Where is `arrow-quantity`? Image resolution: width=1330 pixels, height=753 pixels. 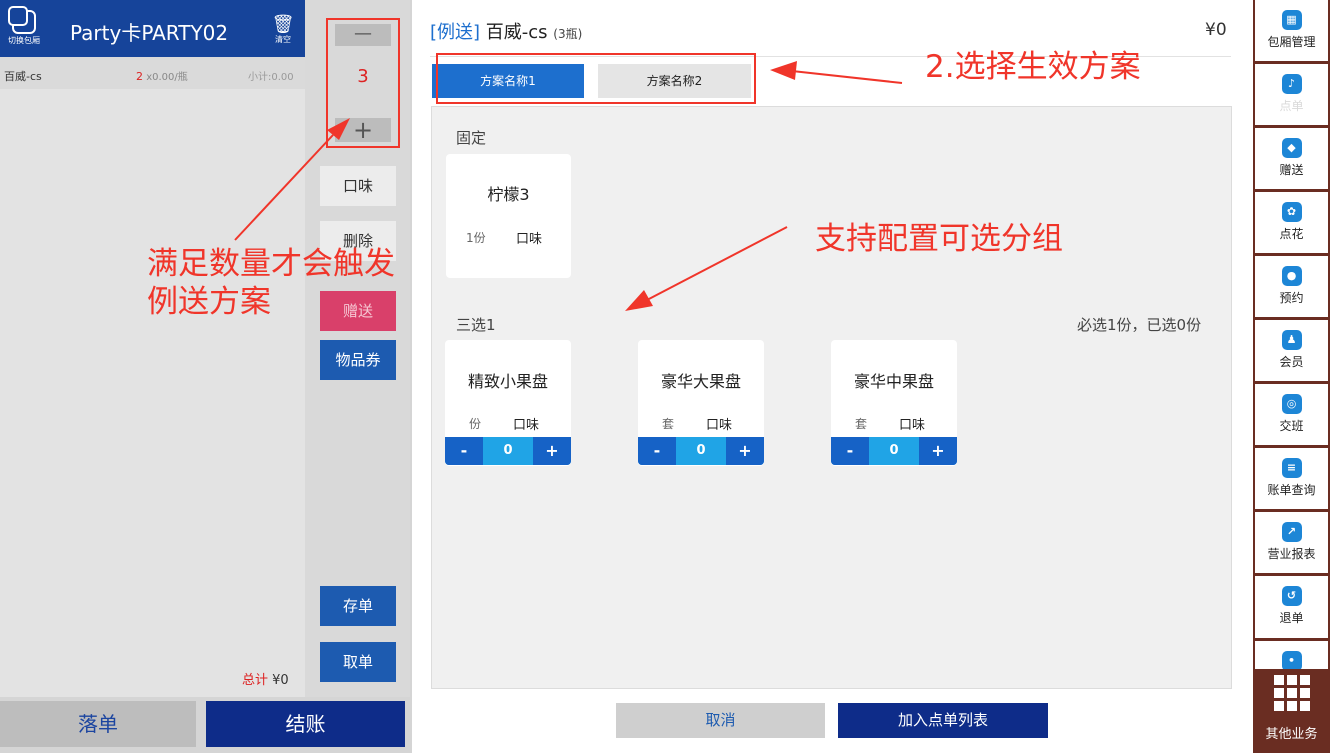 arrow-quantity is located at coordinates (284, 187).